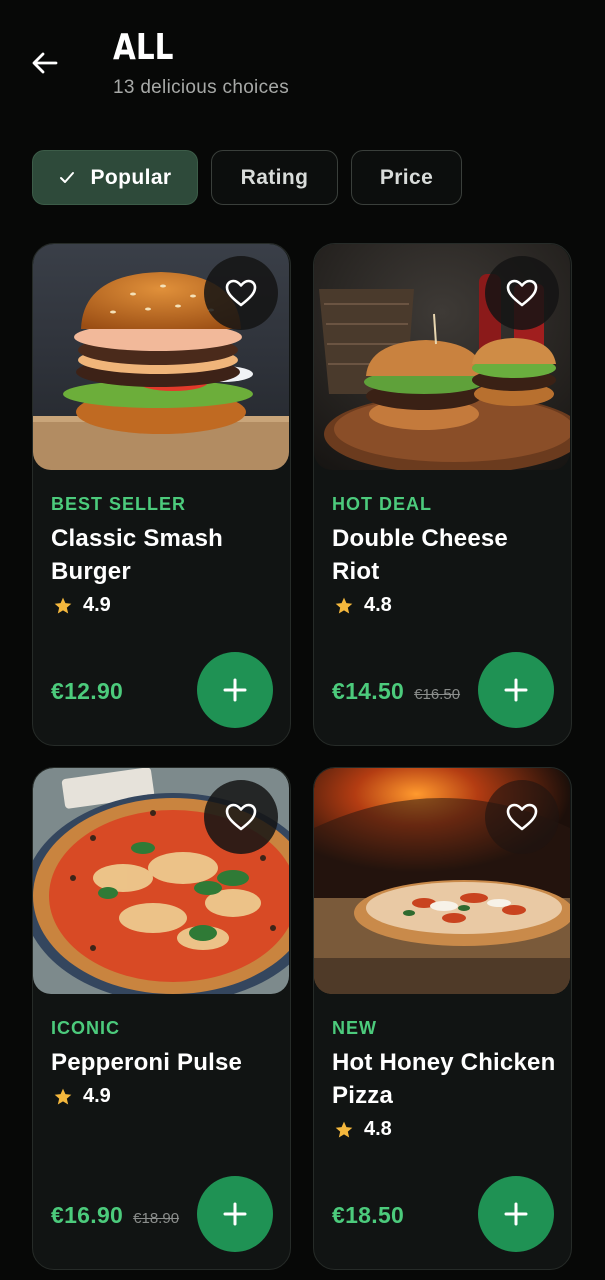  Describe the element at coordinates (420, 555) in the screenshot. I see `product-name: Double Cheese Riot` at that location.